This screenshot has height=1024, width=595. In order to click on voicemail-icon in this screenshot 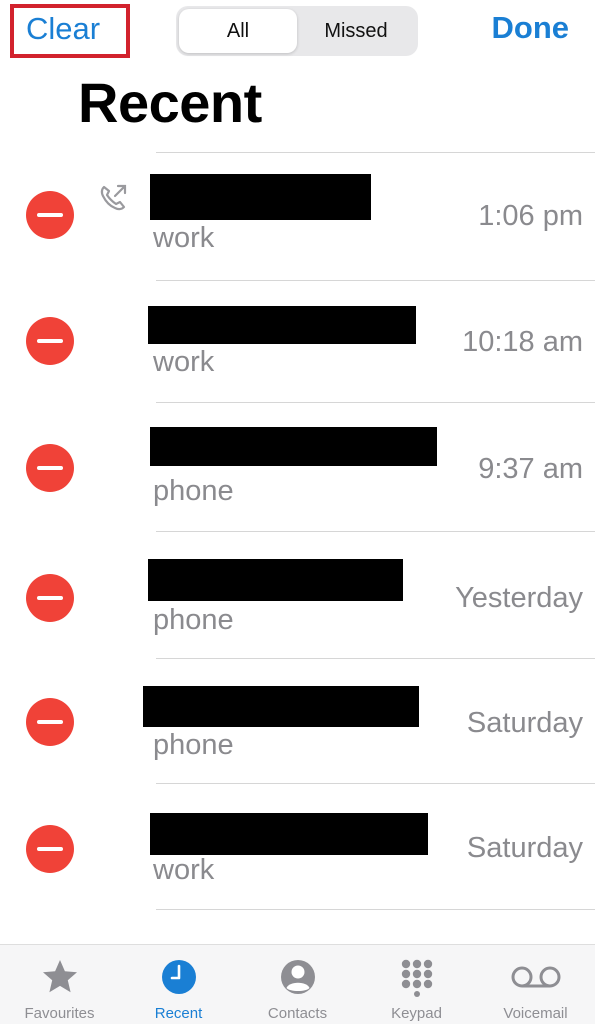, I will do `click(535, 977)`.